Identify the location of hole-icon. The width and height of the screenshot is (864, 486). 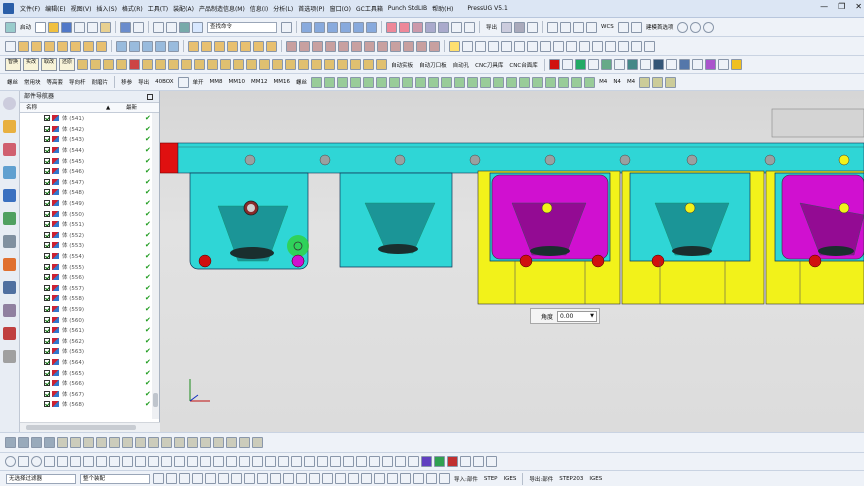
(49, 46).